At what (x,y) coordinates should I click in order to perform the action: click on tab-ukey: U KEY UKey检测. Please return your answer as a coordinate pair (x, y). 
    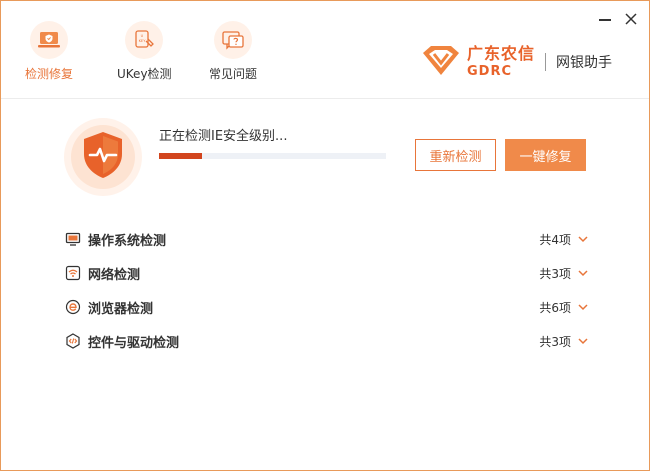
    Looking at the image, I should click on (144, 51).